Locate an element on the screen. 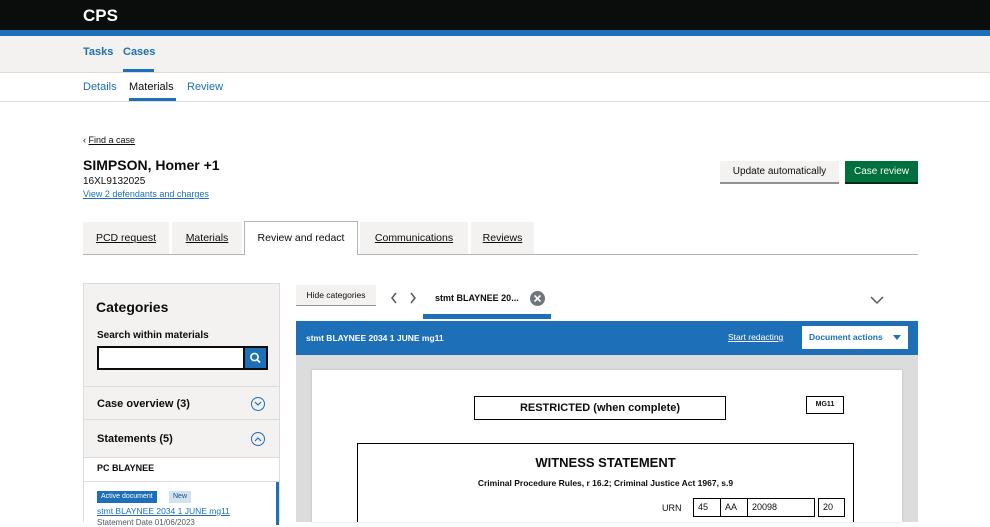 The width and height of the screenshot is (990, 527). hide-categories-button: Hide categories is located at coordinates (336, 295).